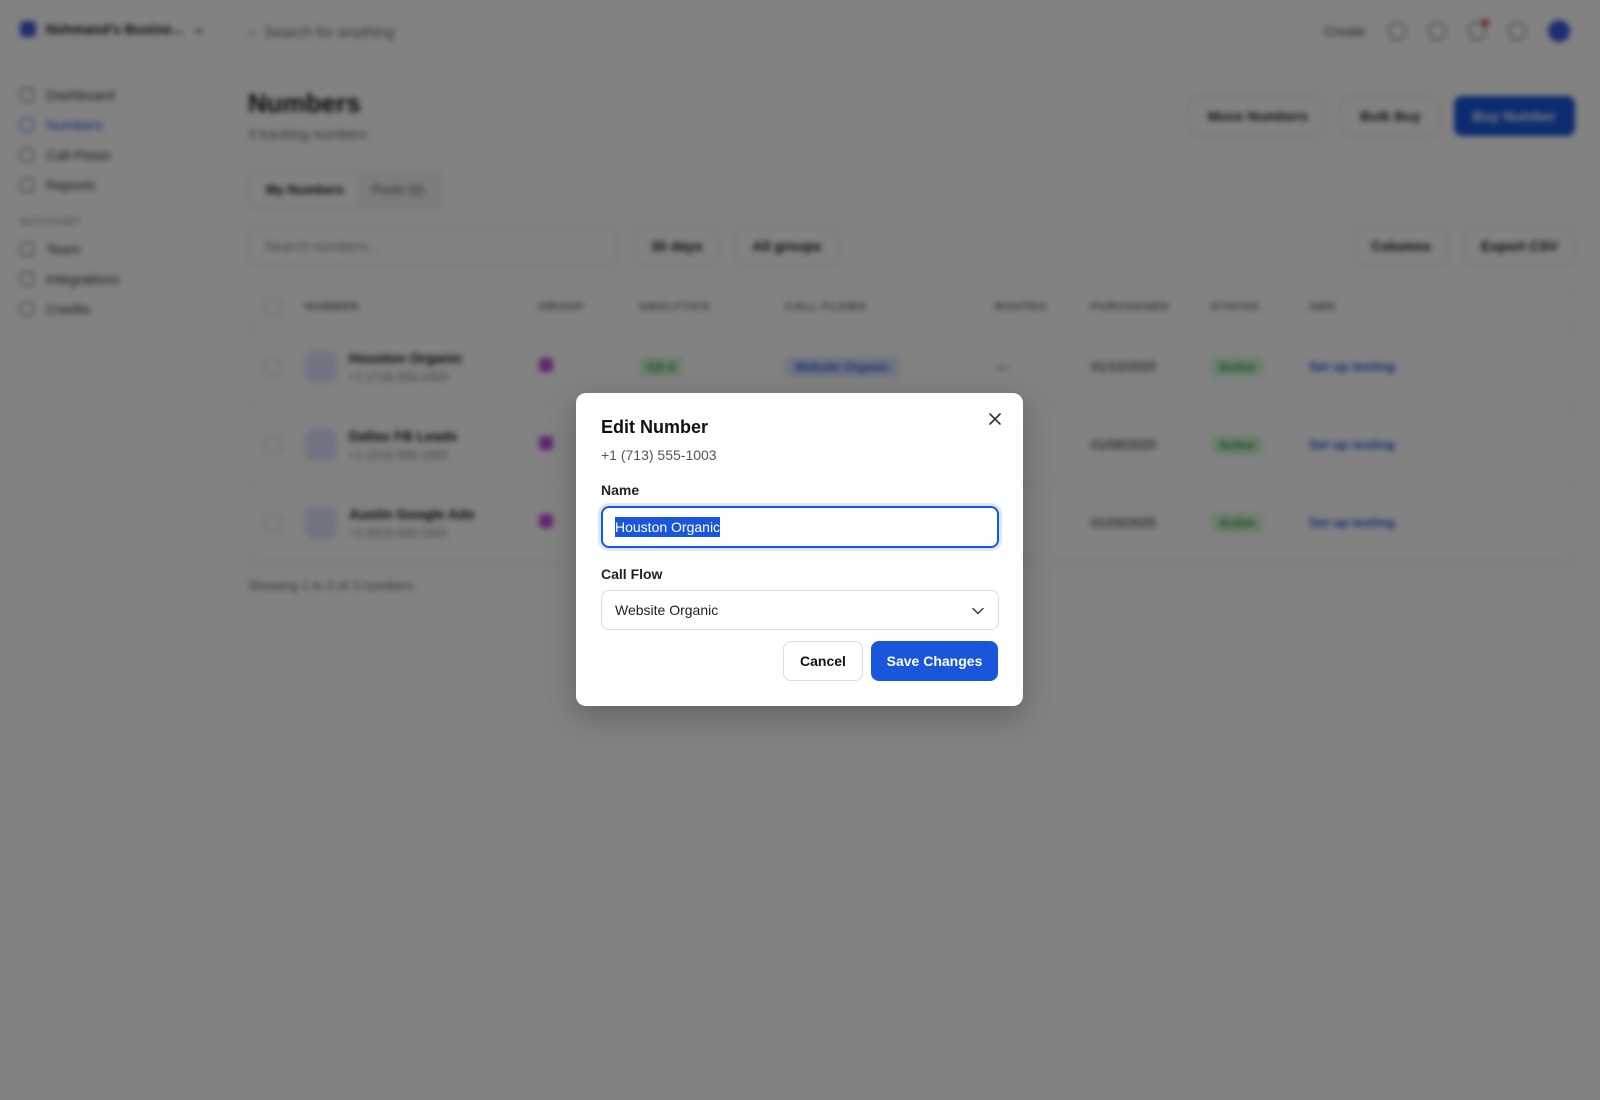 The image size is (1600, 1100). What do you see at coordinates (632, 574) in the screenshot?
I see `call-flow-label: Call Flow` at bounding box center [632, 574].